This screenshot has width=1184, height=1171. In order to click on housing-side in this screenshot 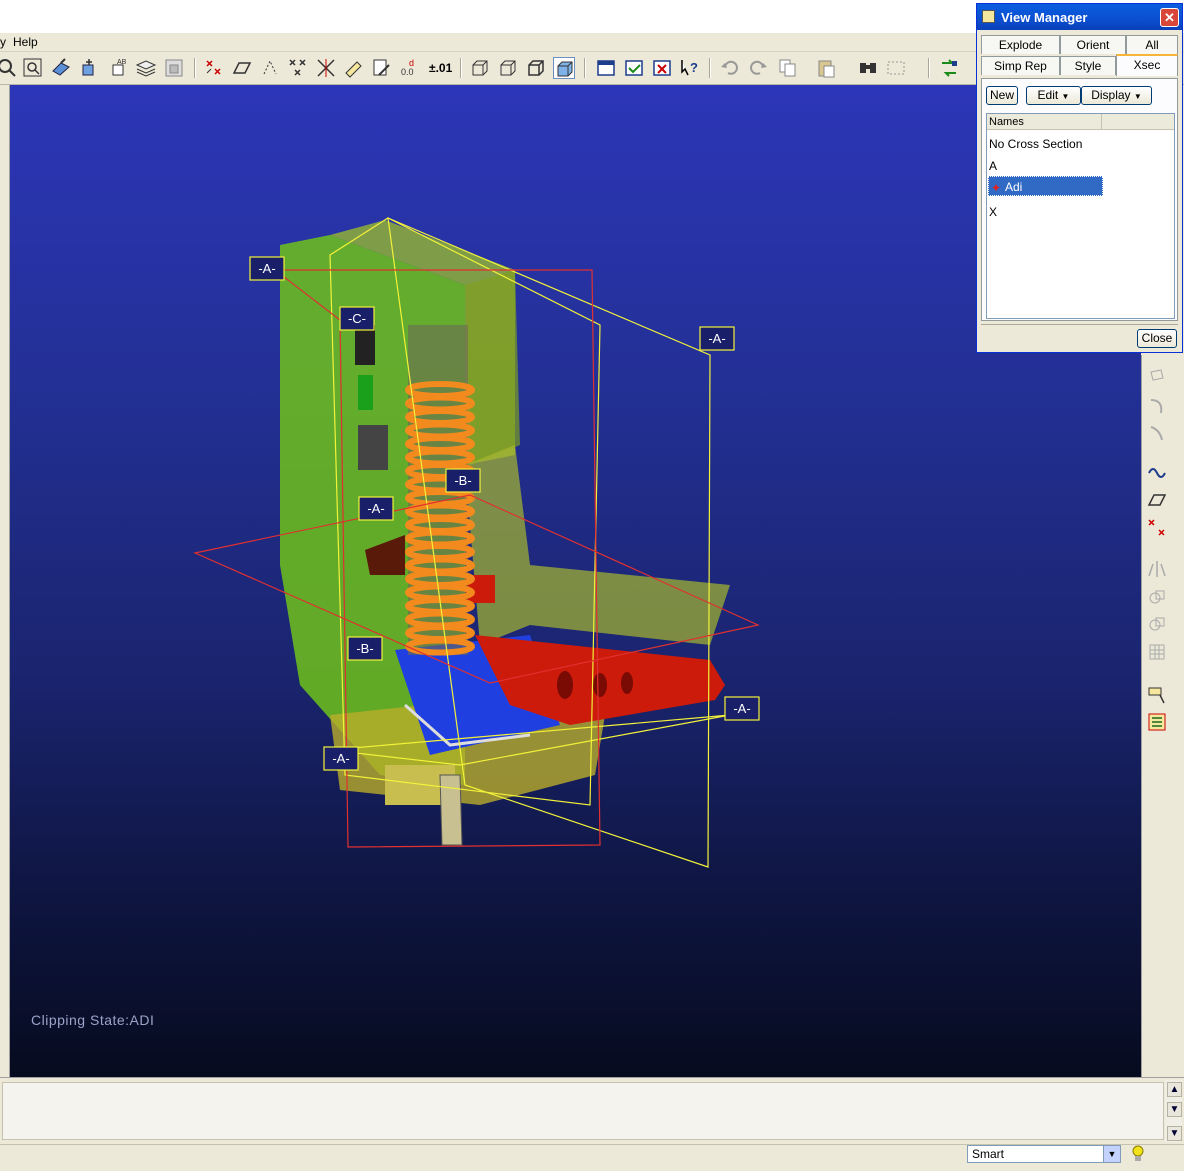, I will do `click(492, 367)`.